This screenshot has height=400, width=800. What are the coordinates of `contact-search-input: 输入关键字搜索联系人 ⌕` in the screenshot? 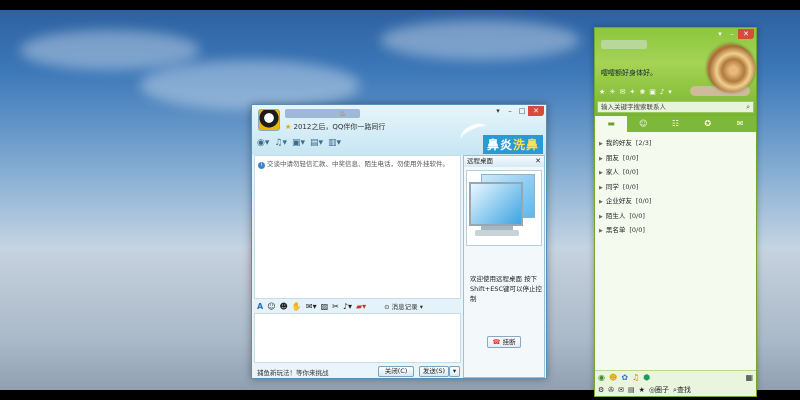 It's located at (675, 107).